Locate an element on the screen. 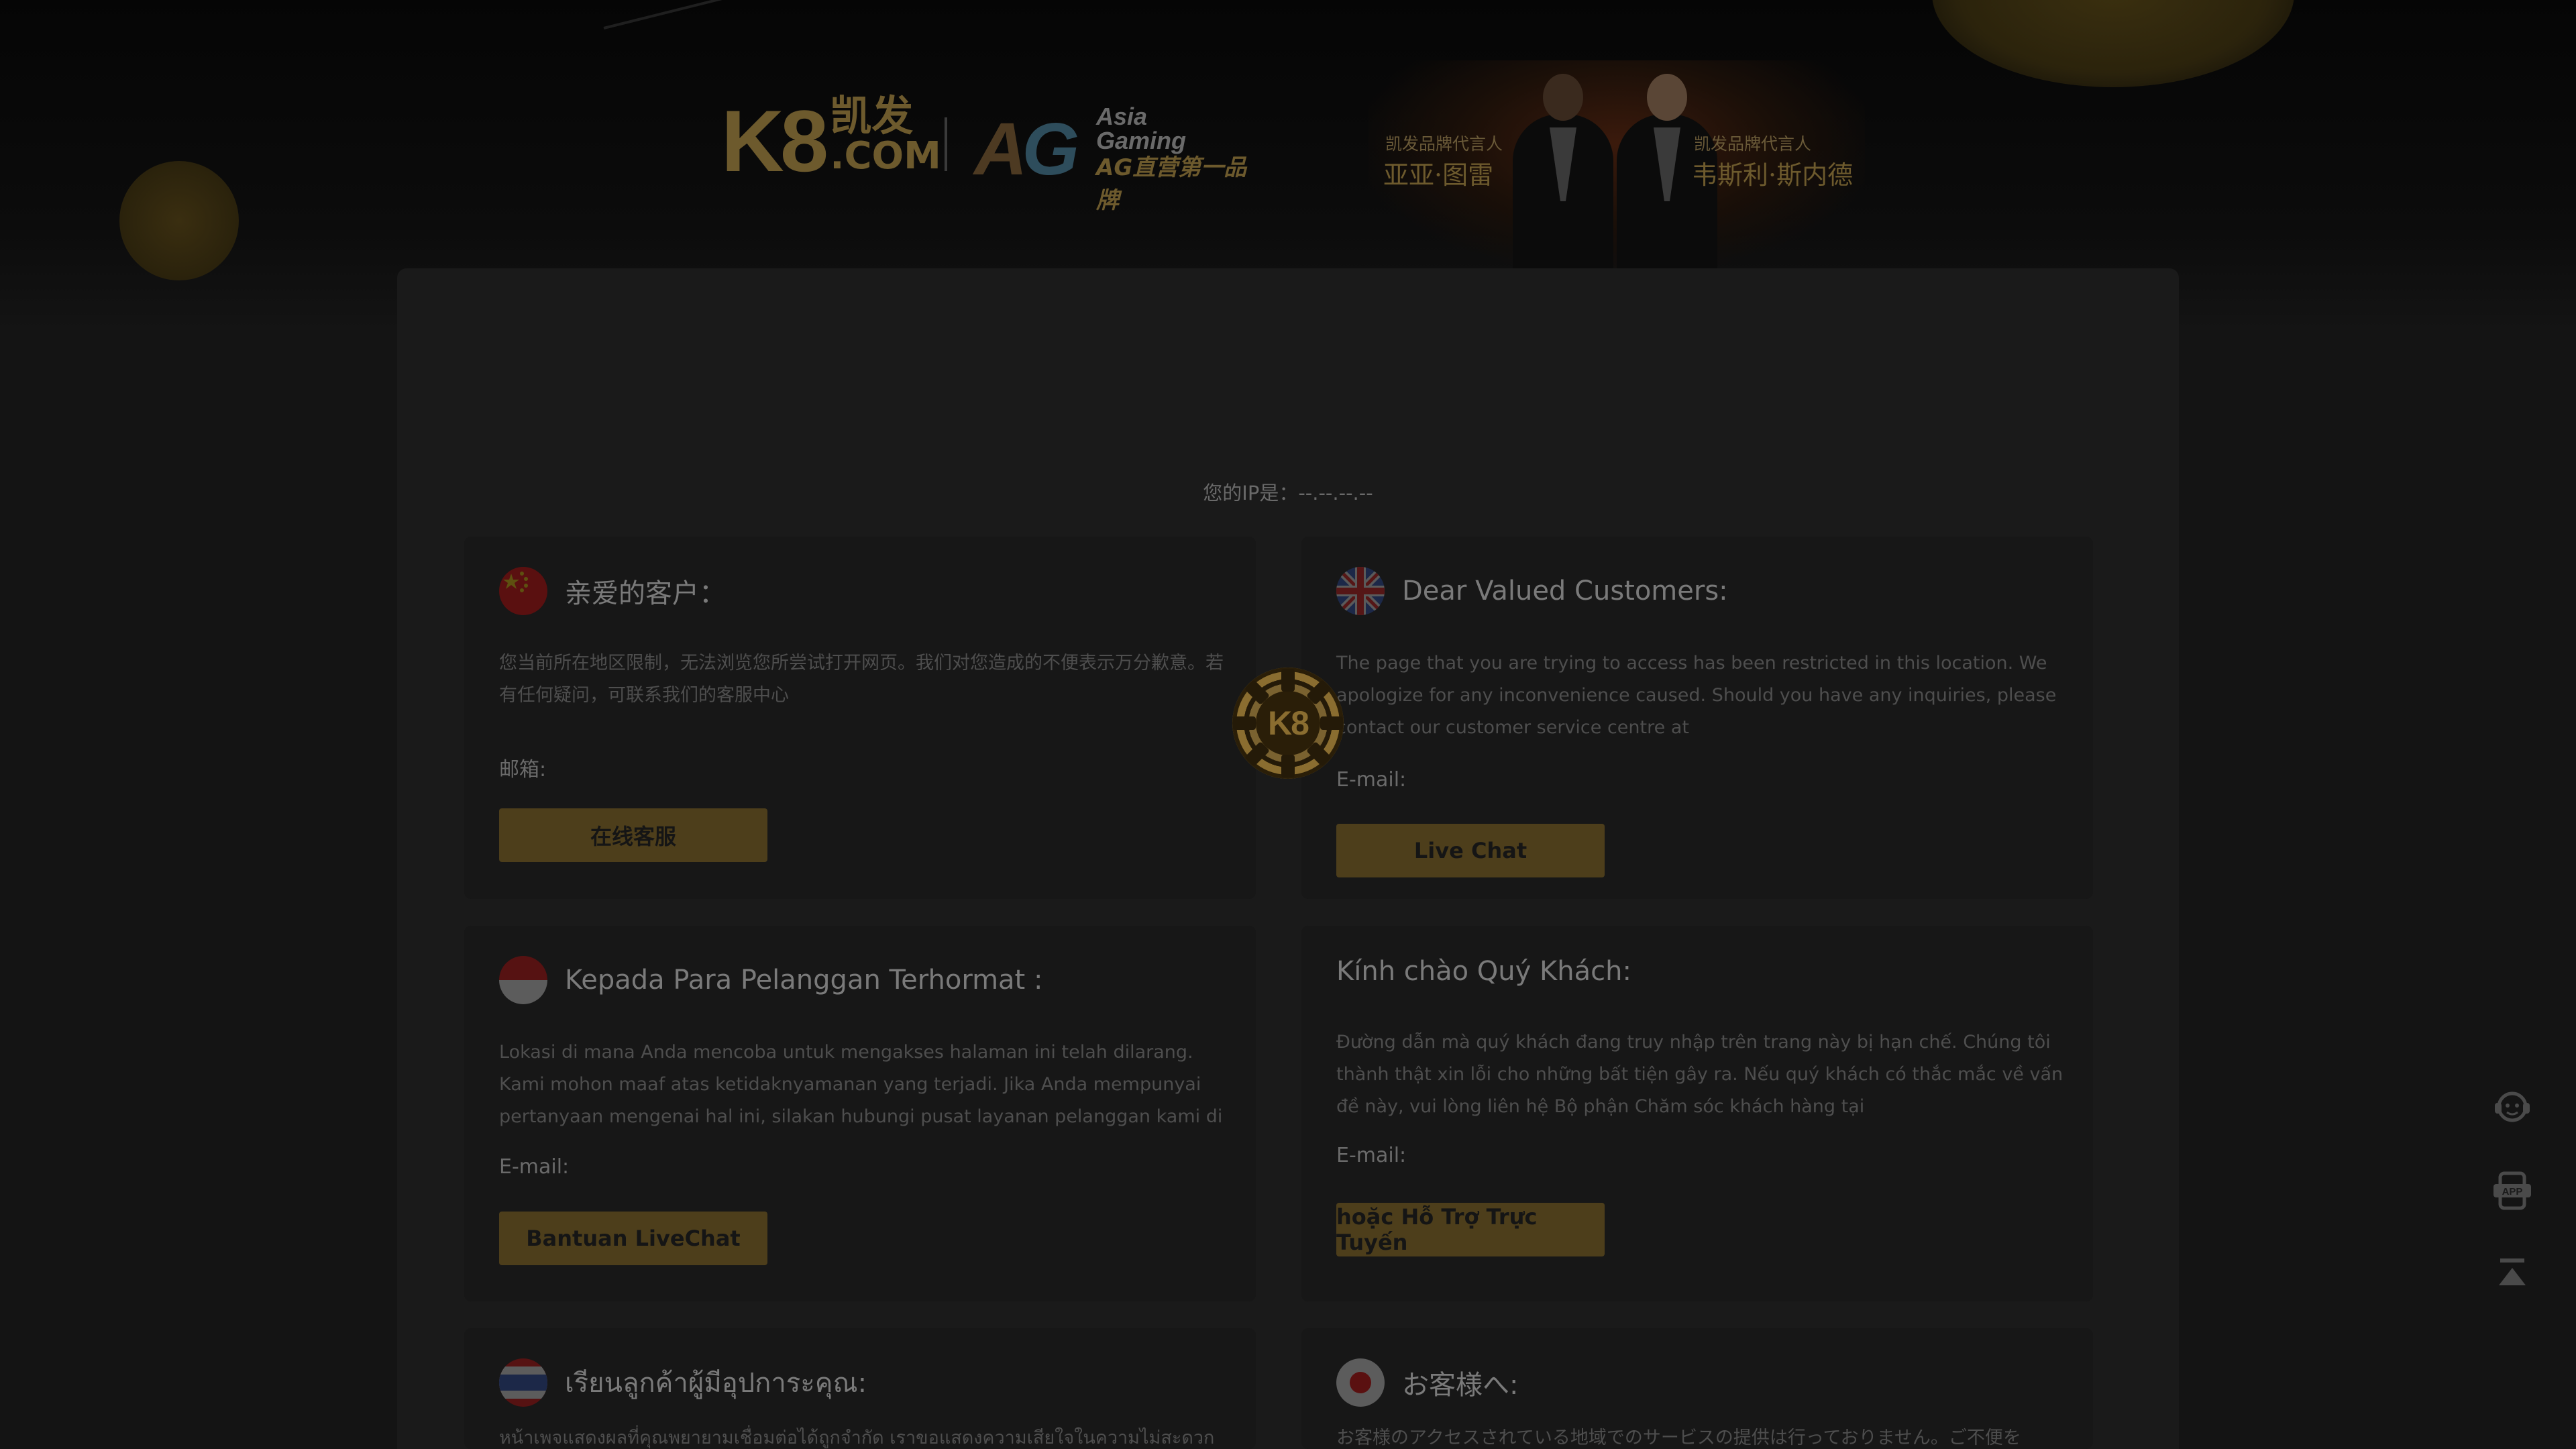 Image resolution: width=2576 pixels, height=1449 pixels. email-label: 邮箱: is located at coordinates (523, 770).